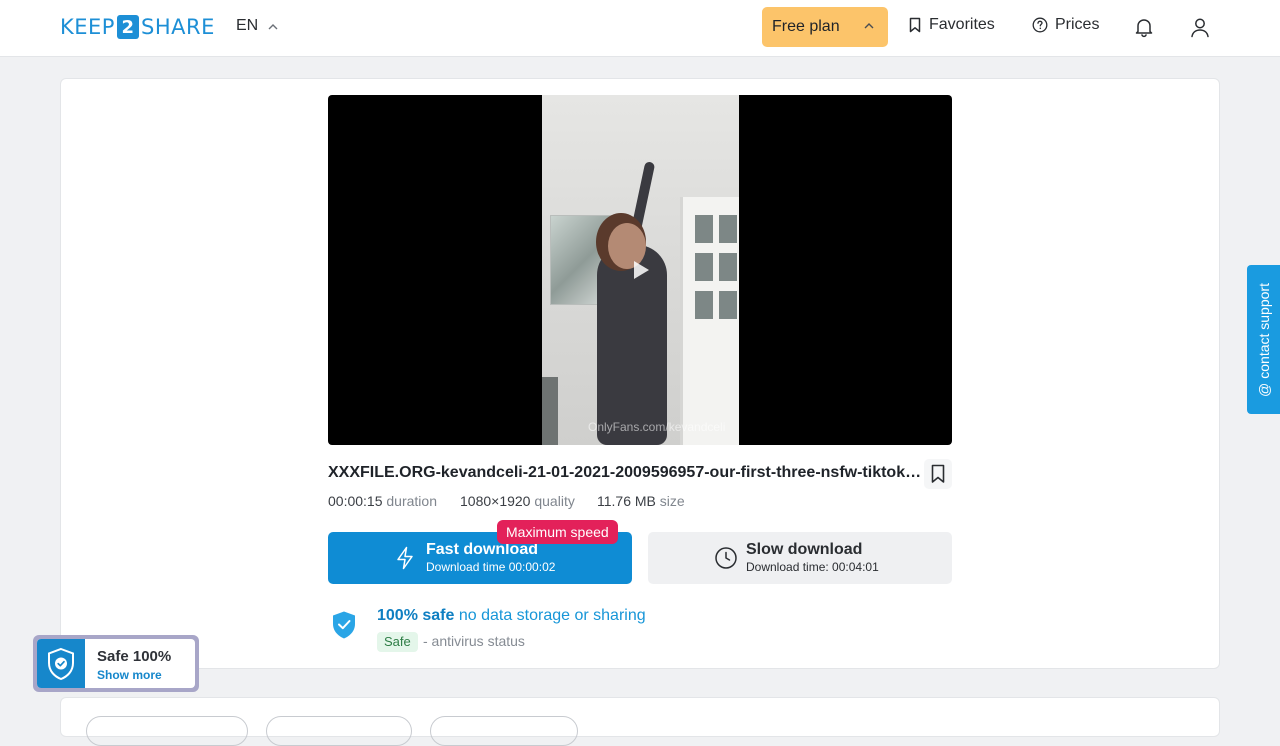 This screenshot has width=1280, height=746. I want to click on antivirus-status-text: - antivirus status, so click(474, 641).